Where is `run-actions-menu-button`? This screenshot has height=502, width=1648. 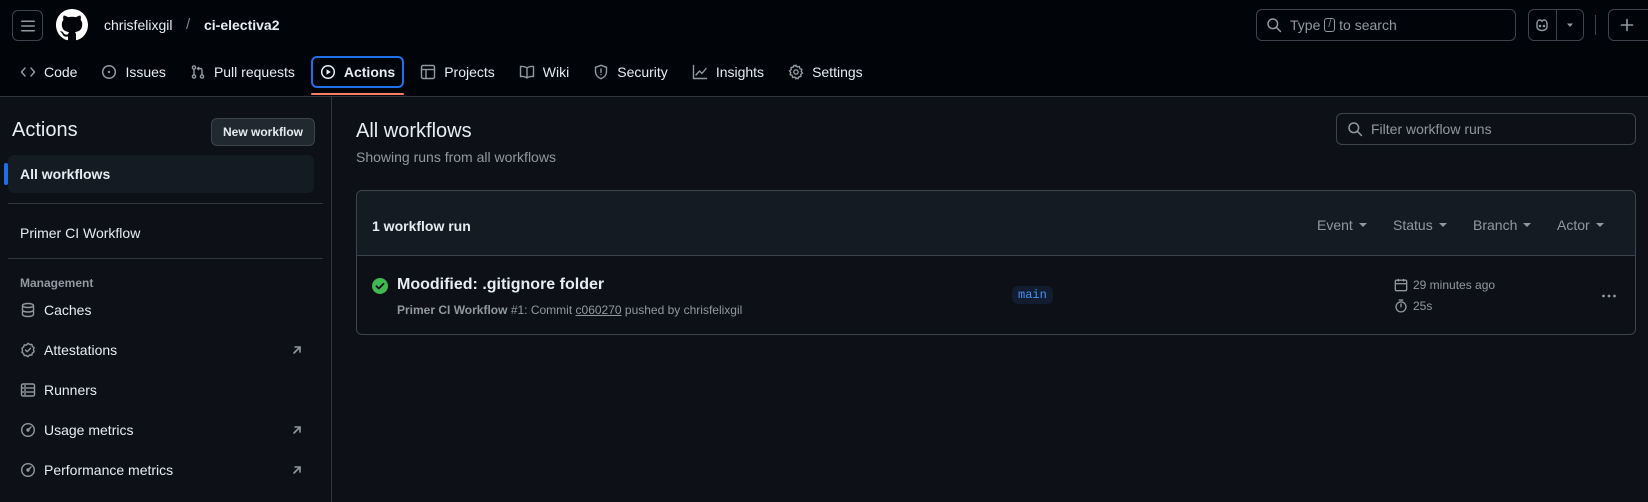 run-actions-menu-button is located at coordinates (1609, 296).